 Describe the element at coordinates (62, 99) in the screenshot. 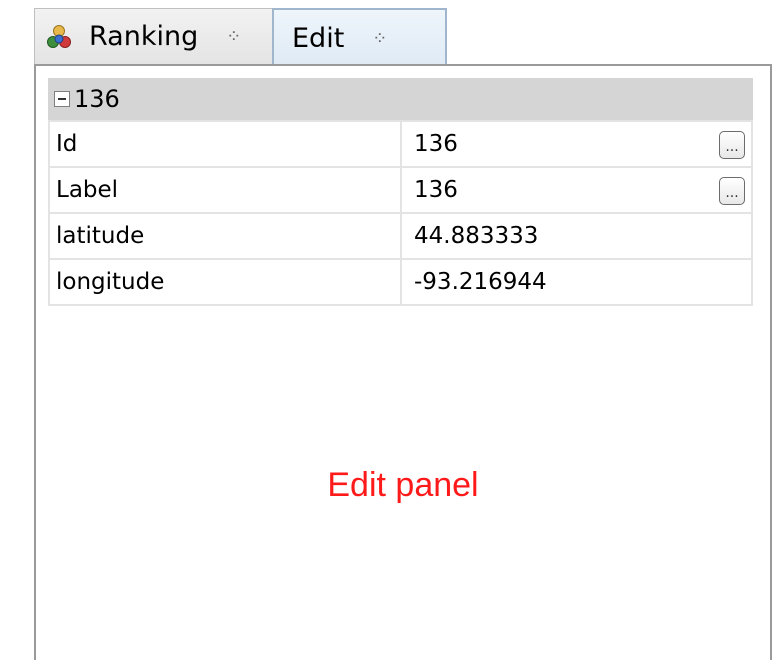

I see `collapse-icon` at that location.